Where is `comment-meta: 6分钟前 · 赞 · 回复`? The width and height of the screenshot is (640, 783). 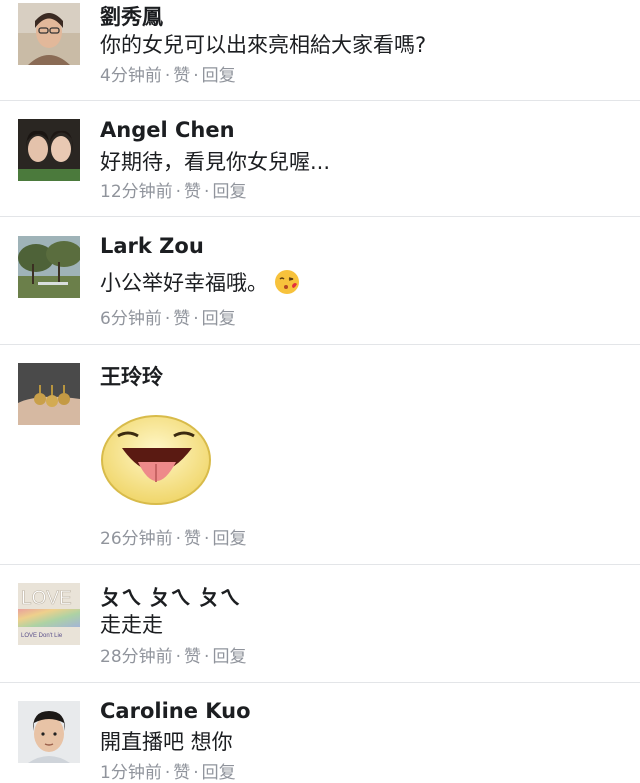 comment-meta: 6分钟前 · 赞 · 回复 is located at coordinates (168, 316).